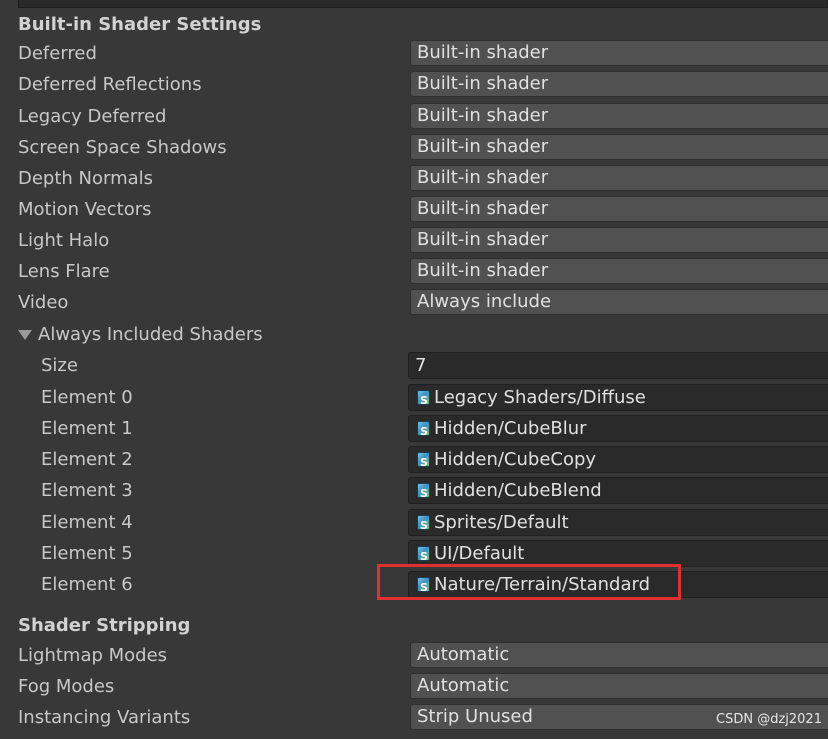  What do you see at coordinates (92, 116) in the screenshot?
I see `legacy-deferred-label: Legacy Deferred` at bounding box center [92, 116].